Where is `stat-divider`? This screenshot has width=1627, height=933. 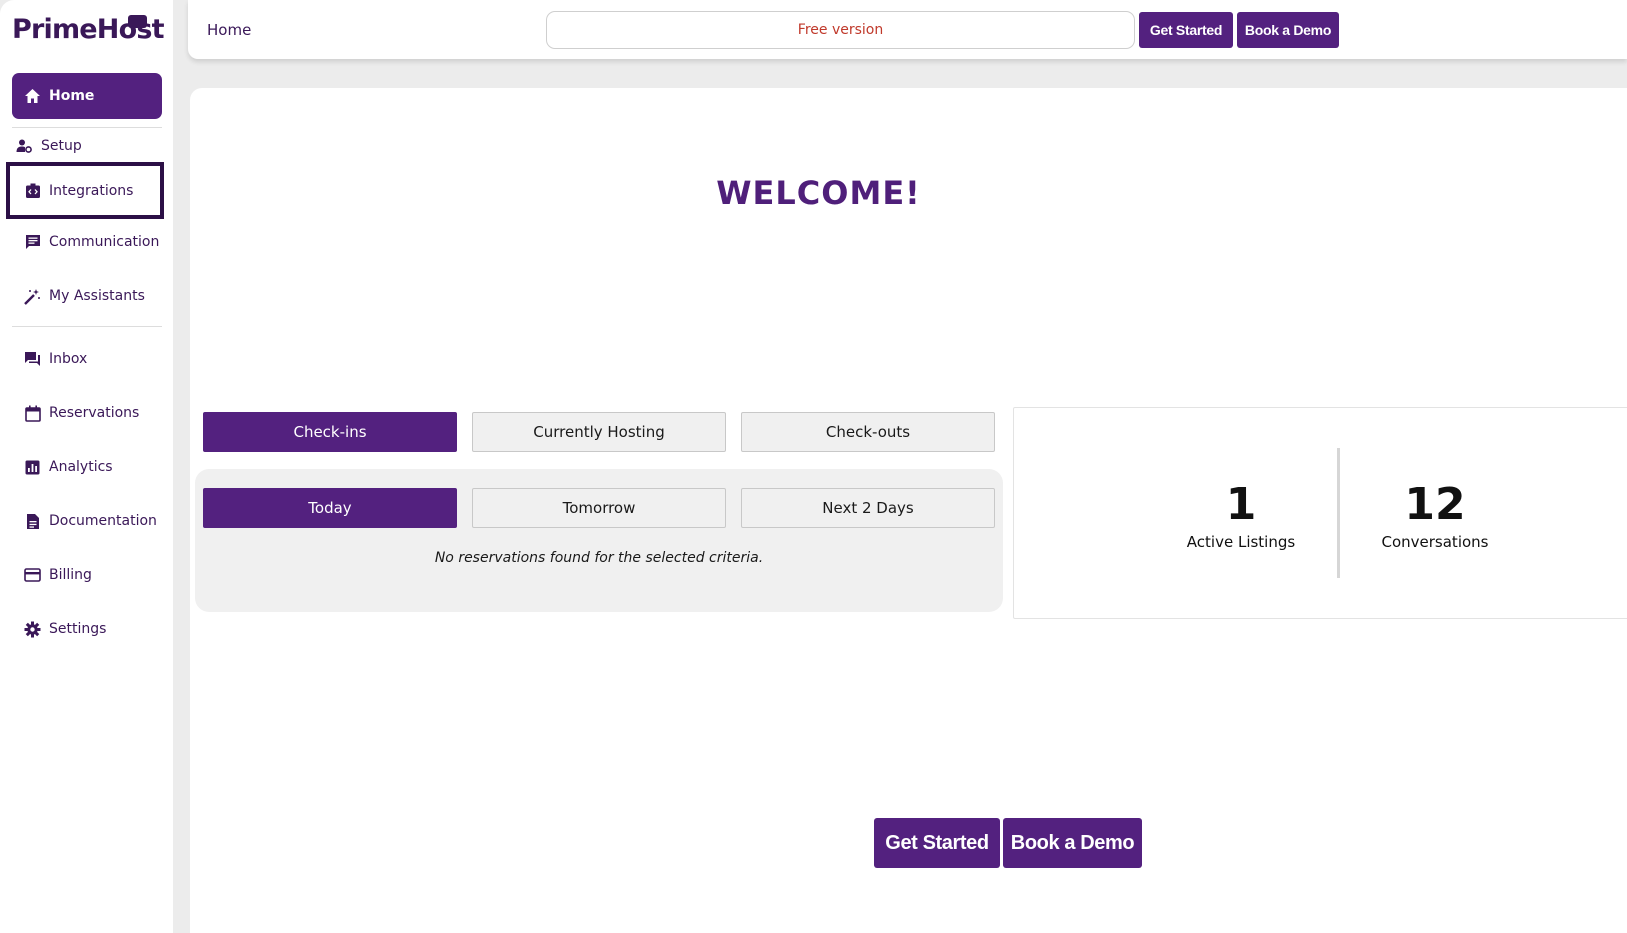 stat-divider is located at coordinates (1338, 513).